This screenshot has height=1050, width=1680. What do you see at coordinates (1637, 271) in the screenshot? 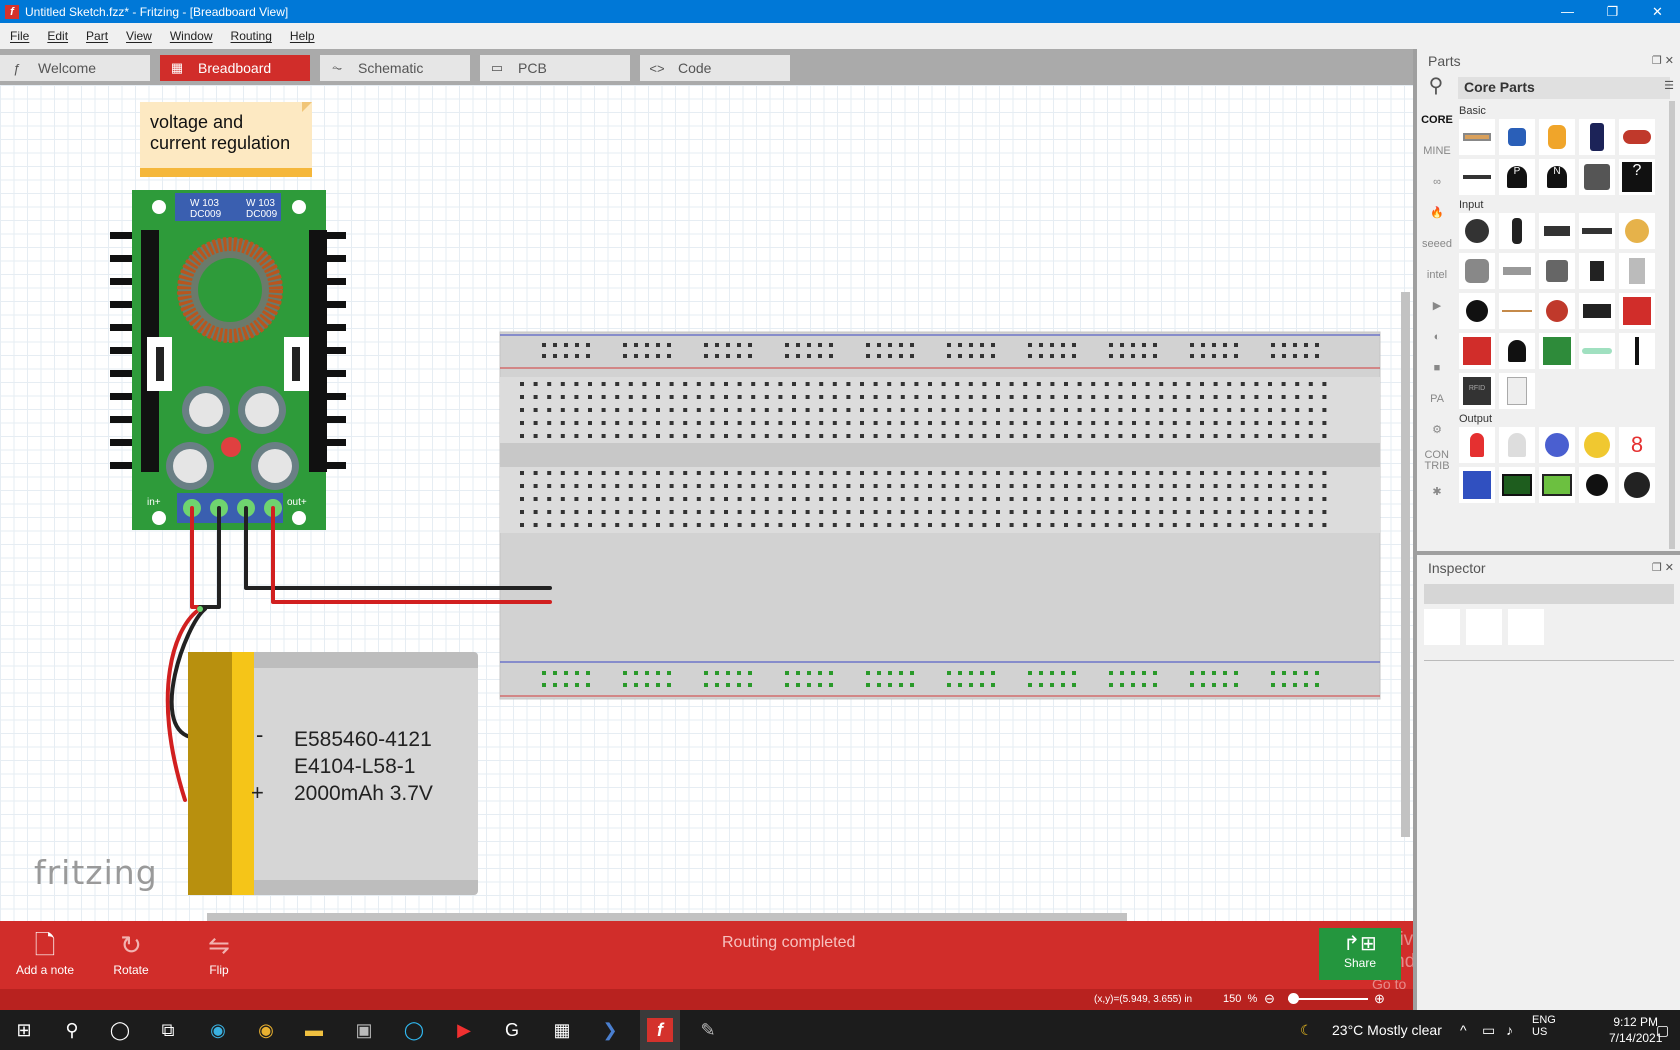
I see `part-tilt-sensor` at bounding box center [1637, 271].